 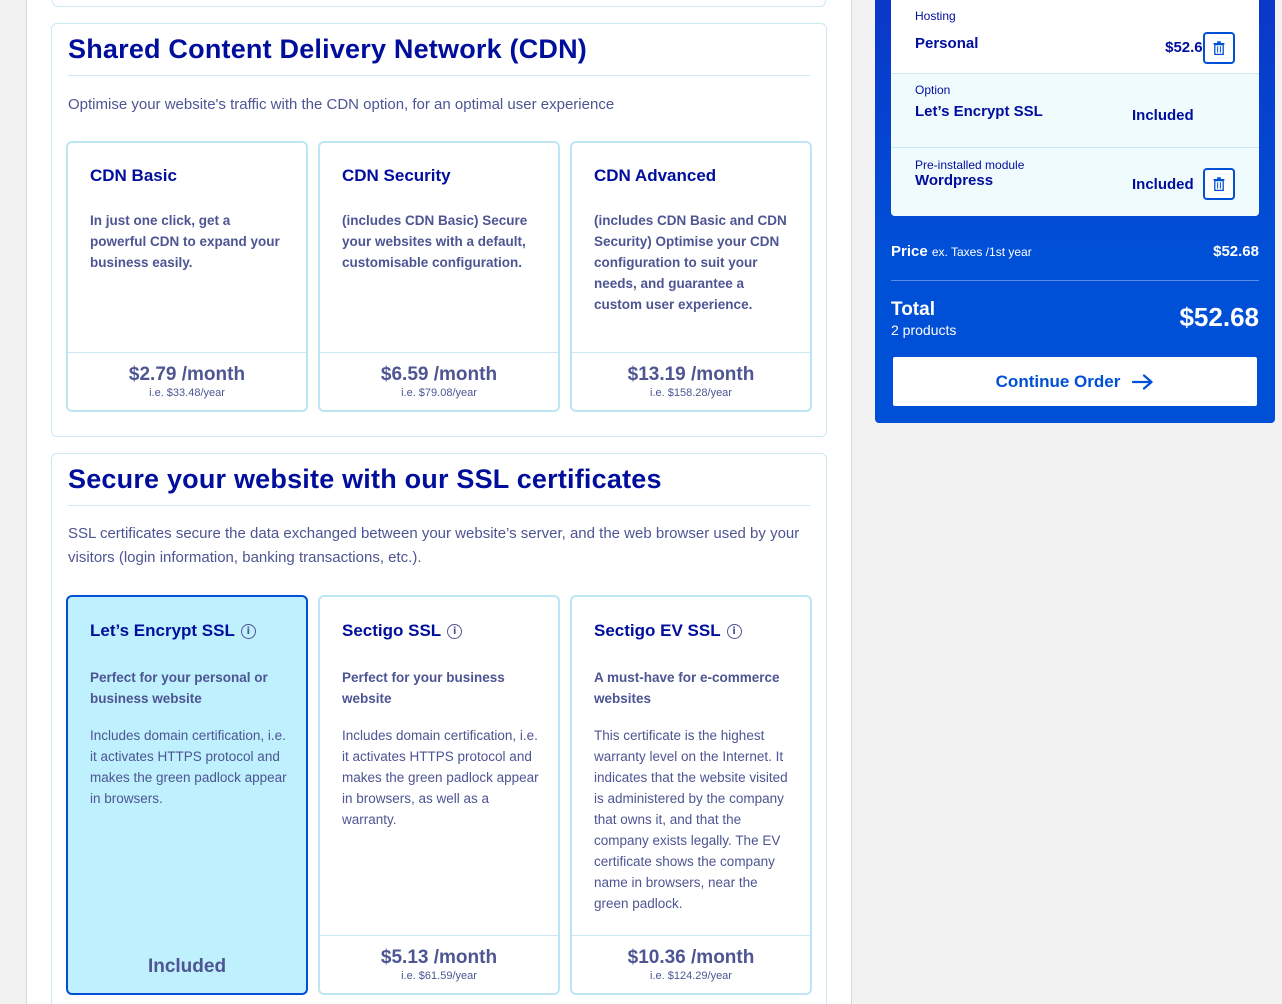 What do you see at coordinates (439, 374) in the screenshot?
I see `price-monthly: $6.59 /month` at bounding box center [439, 374].